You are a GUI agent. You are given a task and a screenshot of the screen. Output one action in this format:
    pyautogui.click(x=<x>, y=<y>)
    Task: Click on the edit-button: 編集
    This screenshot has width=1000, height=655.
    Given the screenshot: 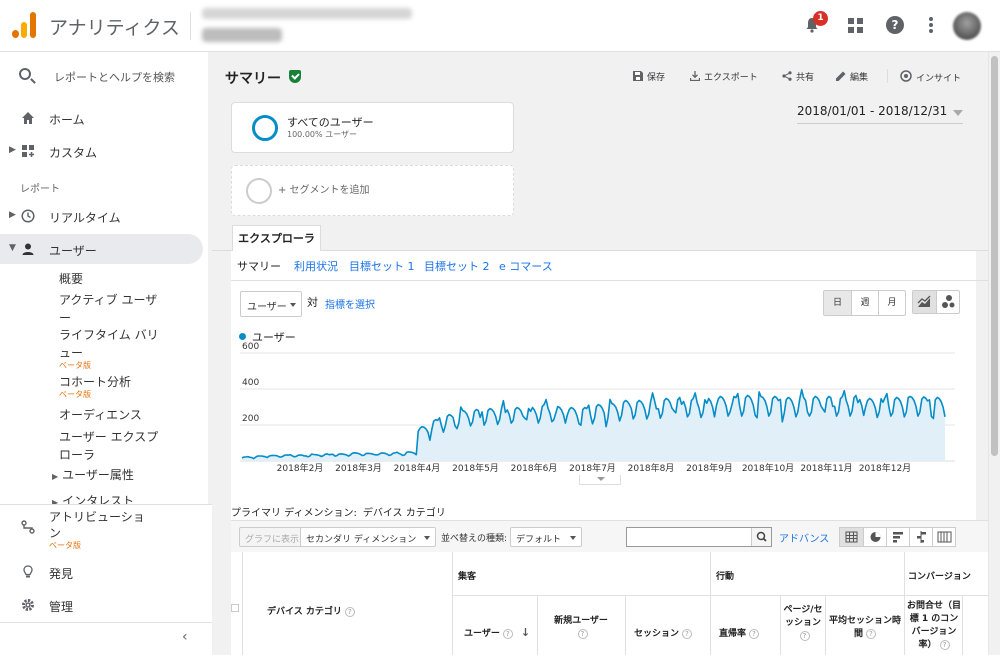 What is the action you would take?
    pyautogui.click(x=852, y=76)
    